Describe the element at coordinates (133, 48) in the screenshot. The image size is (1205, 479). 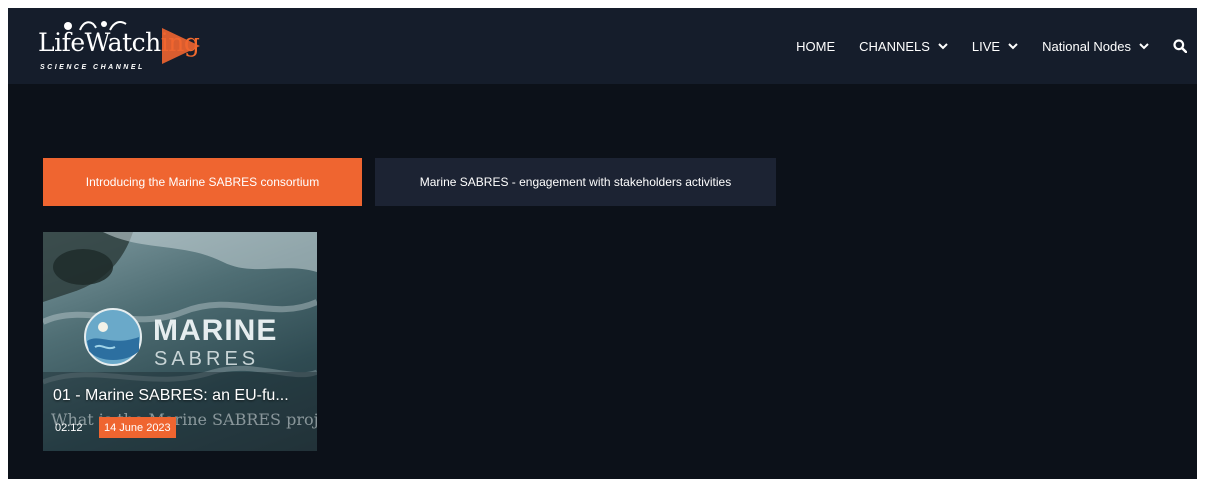
I see `site-logo: LifeWatching SCIENCE CHANNEL` at that location.